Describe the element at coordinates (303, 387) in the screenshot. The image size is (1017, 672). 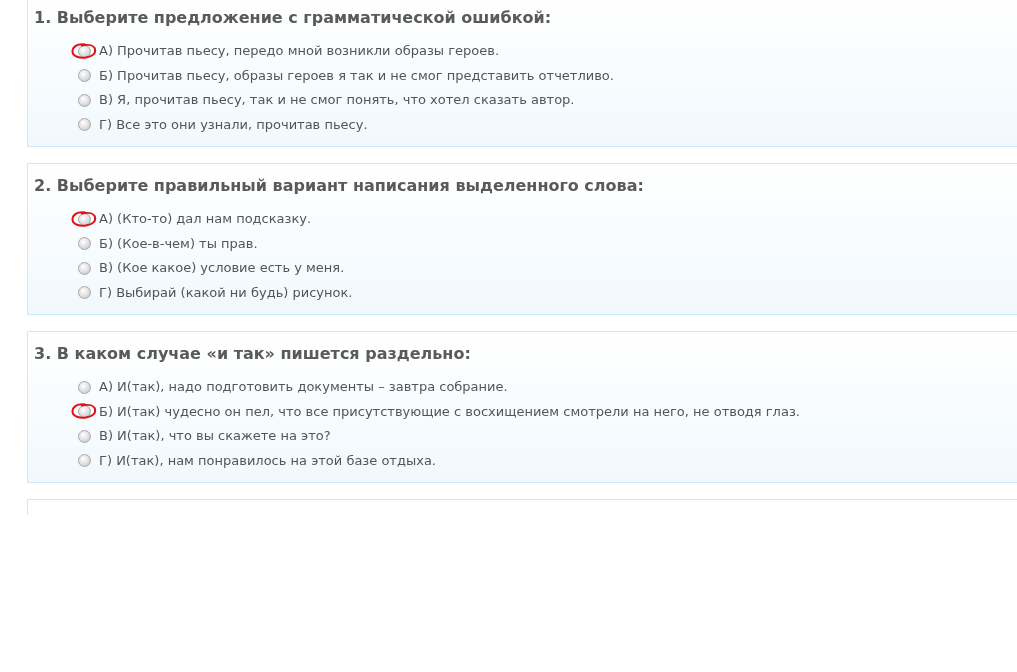
I see `option-text: А) И(так), надо подготовить документы – завтра собрание.` at that location.